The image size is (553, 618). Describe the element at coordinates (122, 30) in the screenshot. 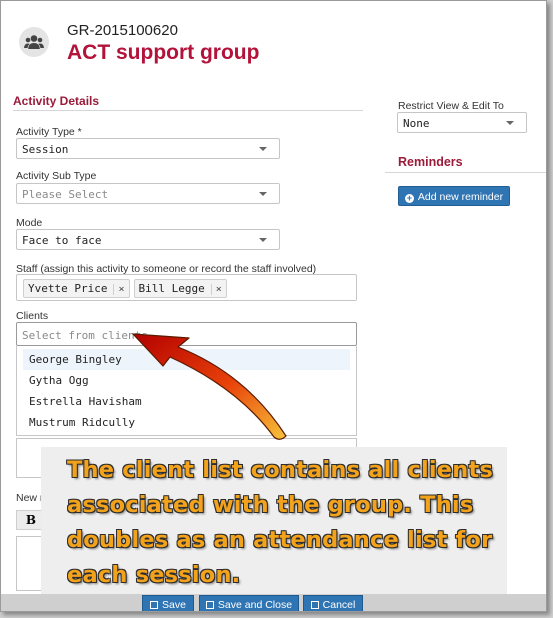

I see `group-id: GR-2015100620` at that location.